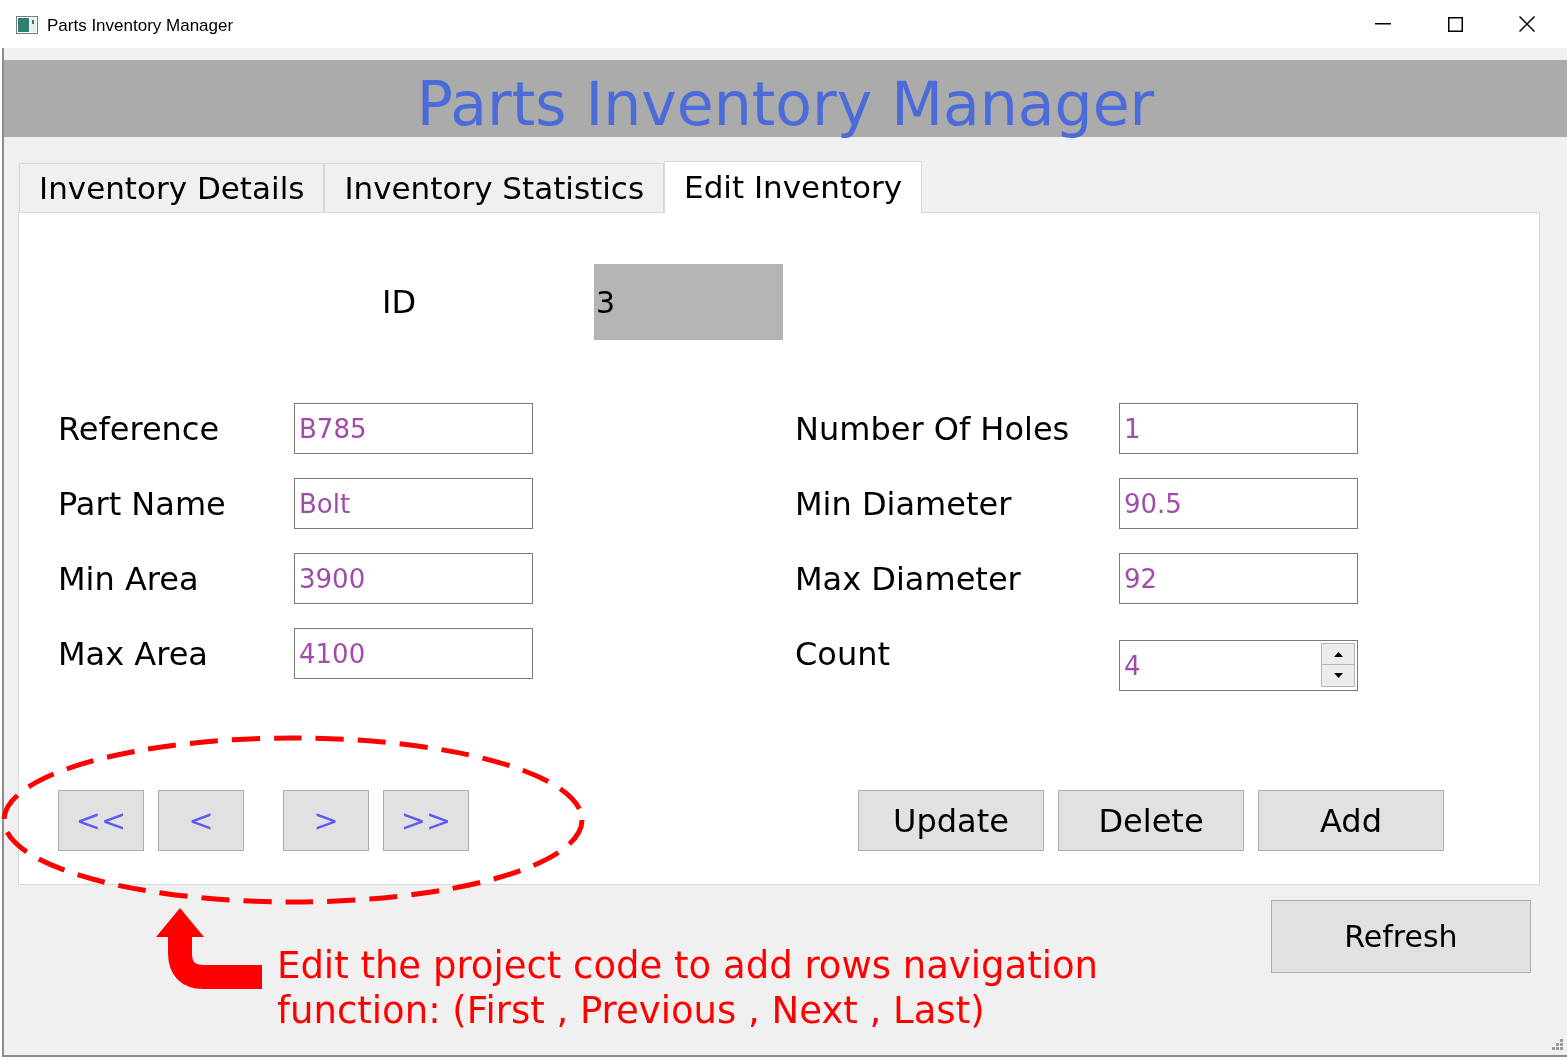 The height and width of the screenshot is (1059, 1567). What do you see at coordinates (688, 988) in the screenshot?
I see `instruction-note: Edit the project code to add rows navigation function: (First , Previous , Next , Last)` at bounding box center [688, 988].